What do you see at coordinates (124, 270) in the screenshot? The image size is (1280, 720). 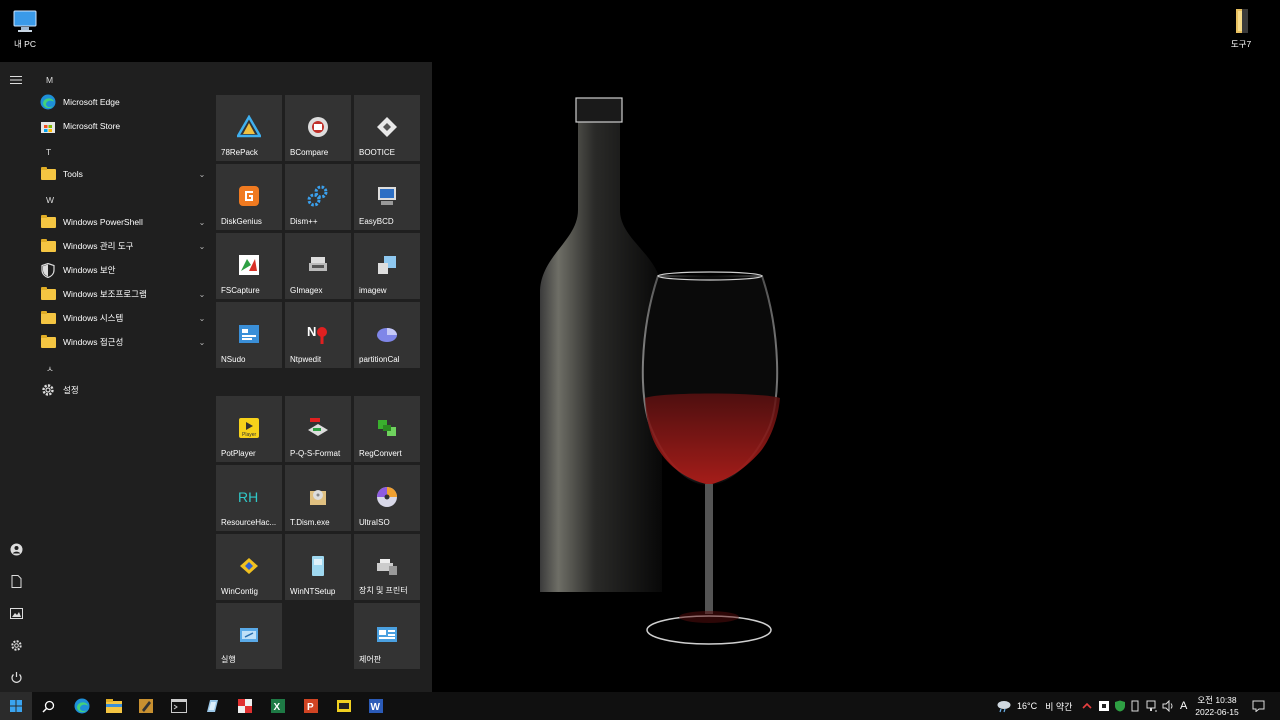 I see `app-item-windows-security: Windows 보안` at bounding box center [124, 270].